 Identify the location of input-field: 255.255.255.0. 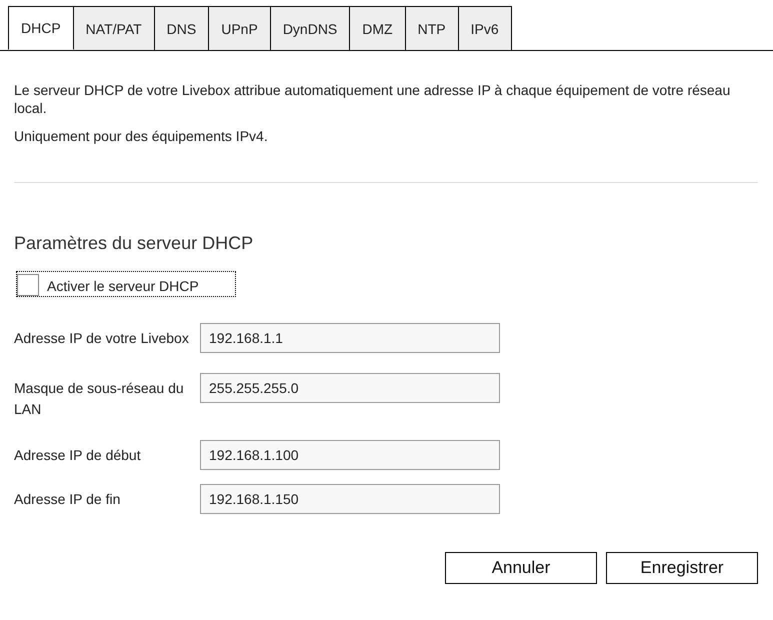
(350, 388).